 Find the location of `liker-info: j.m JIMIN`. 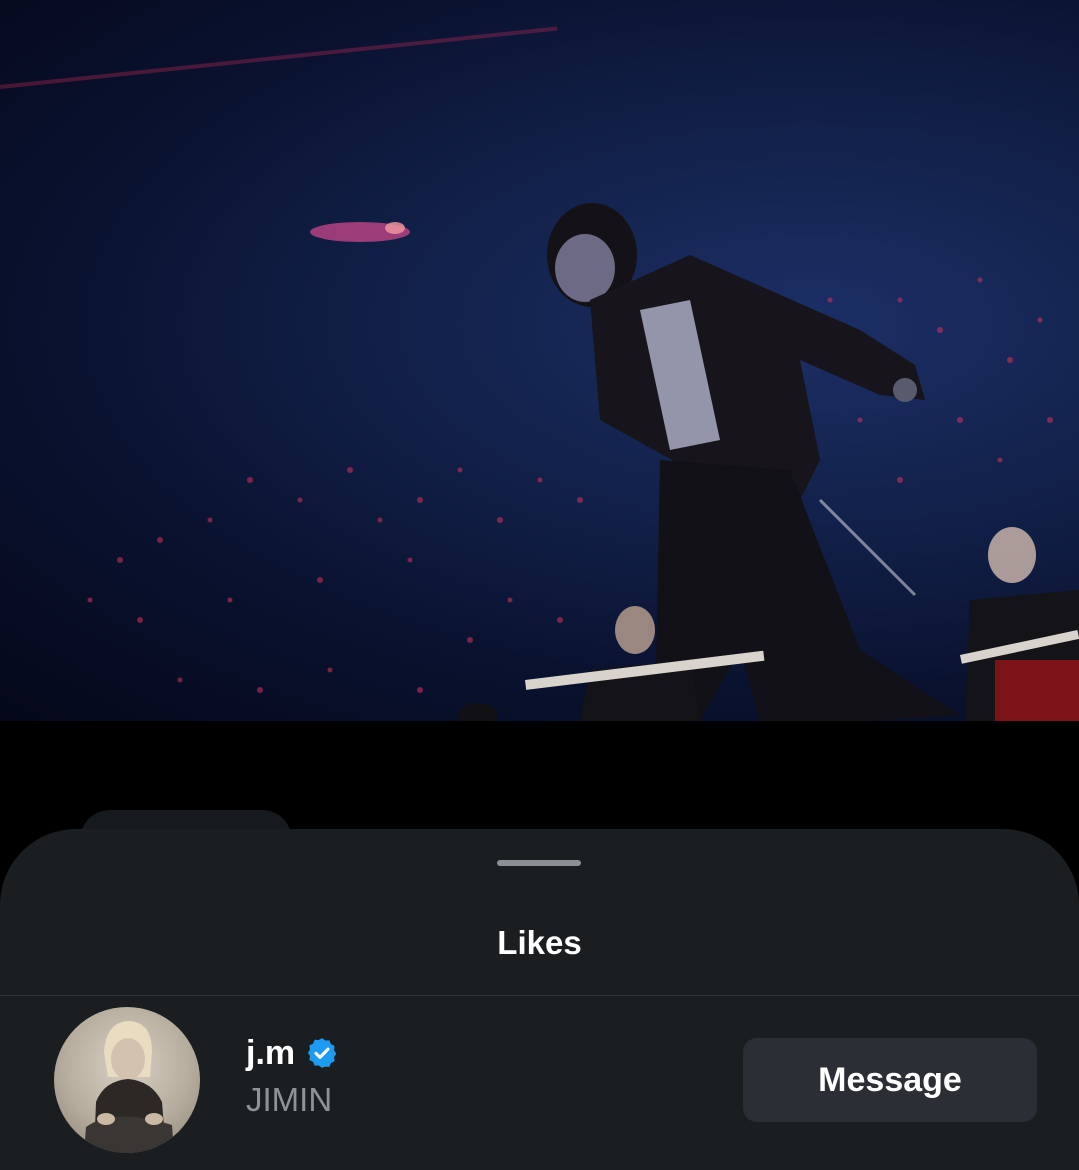

liker-info: j.m JIMIN is located at coordinates (292, 1077).